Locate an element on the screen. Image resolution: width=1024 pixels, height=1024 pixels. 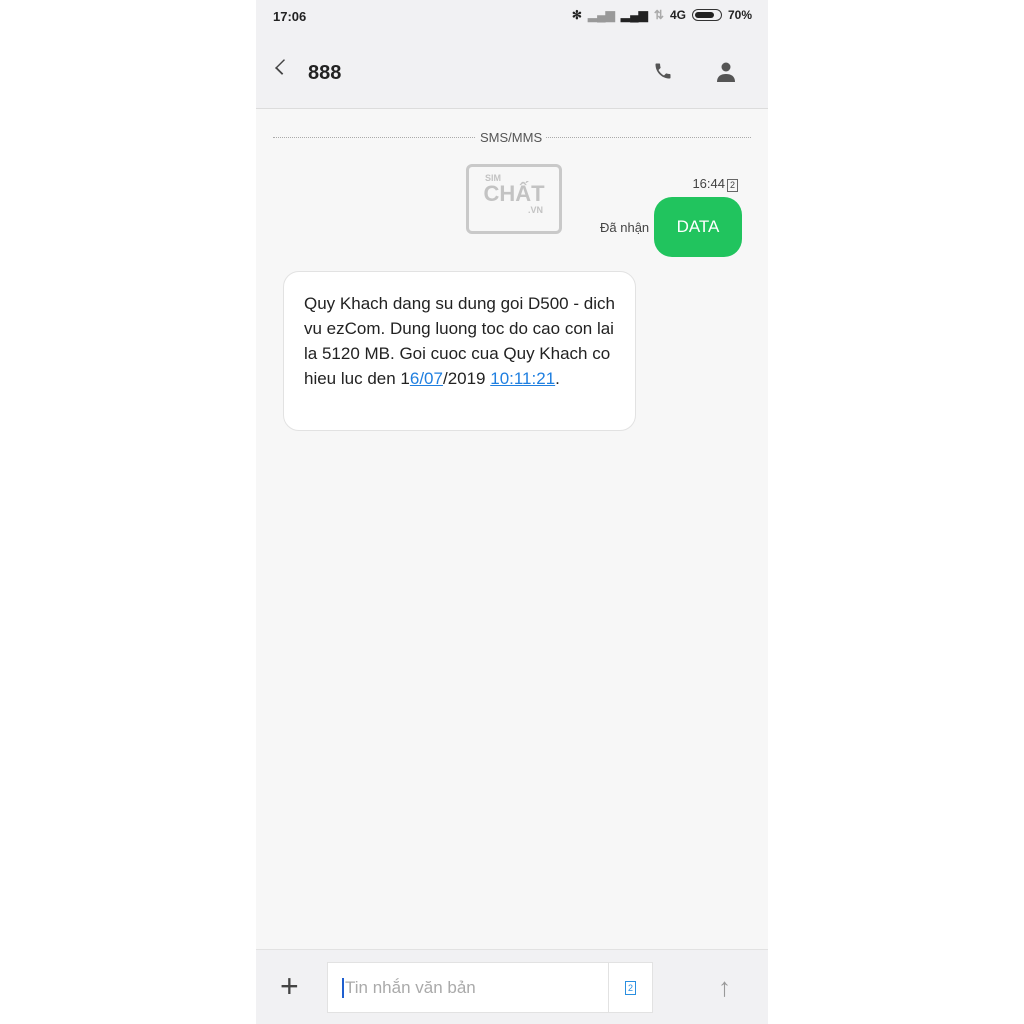
battery-icon is located at coordinates (706, 15).